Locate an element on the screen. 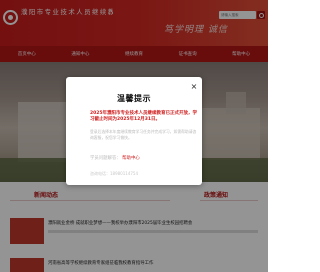  help-row: 学员问题解答： 帮助中心 is located at coordinates (115, 158).